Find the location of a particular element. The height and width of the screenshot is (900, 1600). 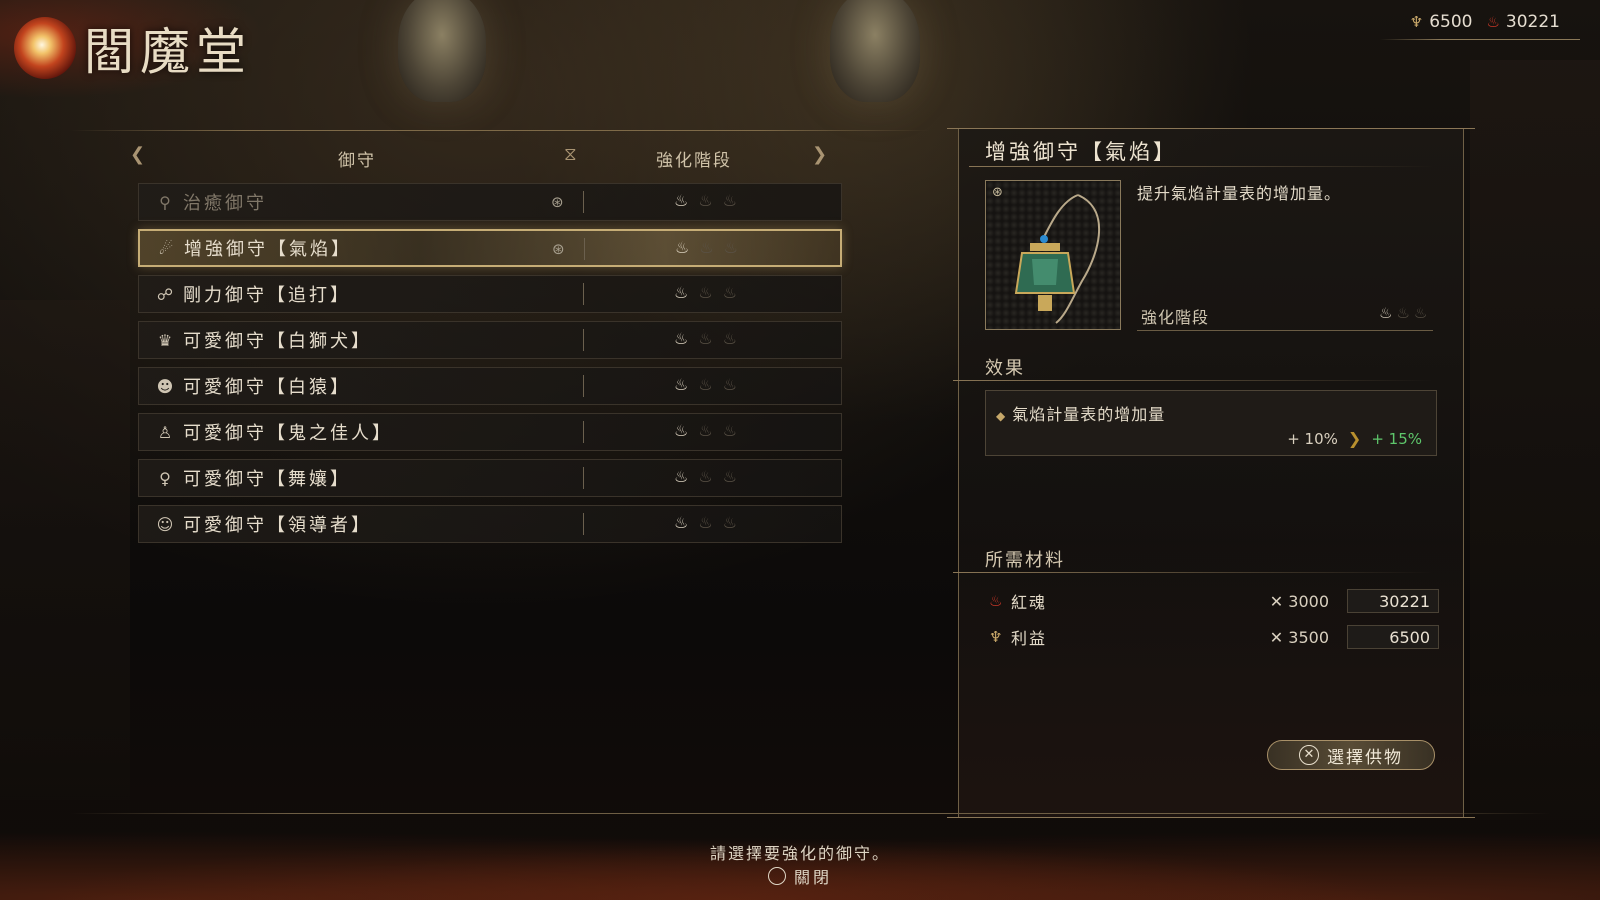

column-header-stage: 強化階段 is located at coordinates (694, 161).